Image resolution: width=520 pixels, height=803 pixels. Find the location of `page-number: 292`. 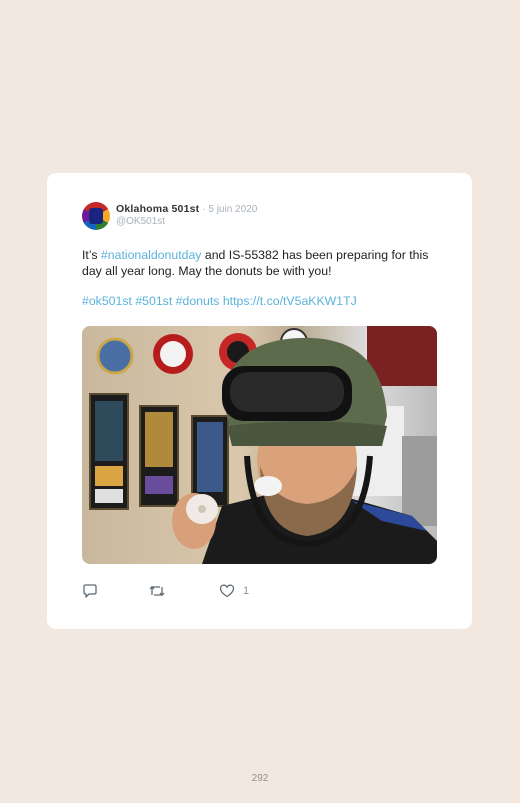

page-number: 292 is located at coordinates (260, 778).